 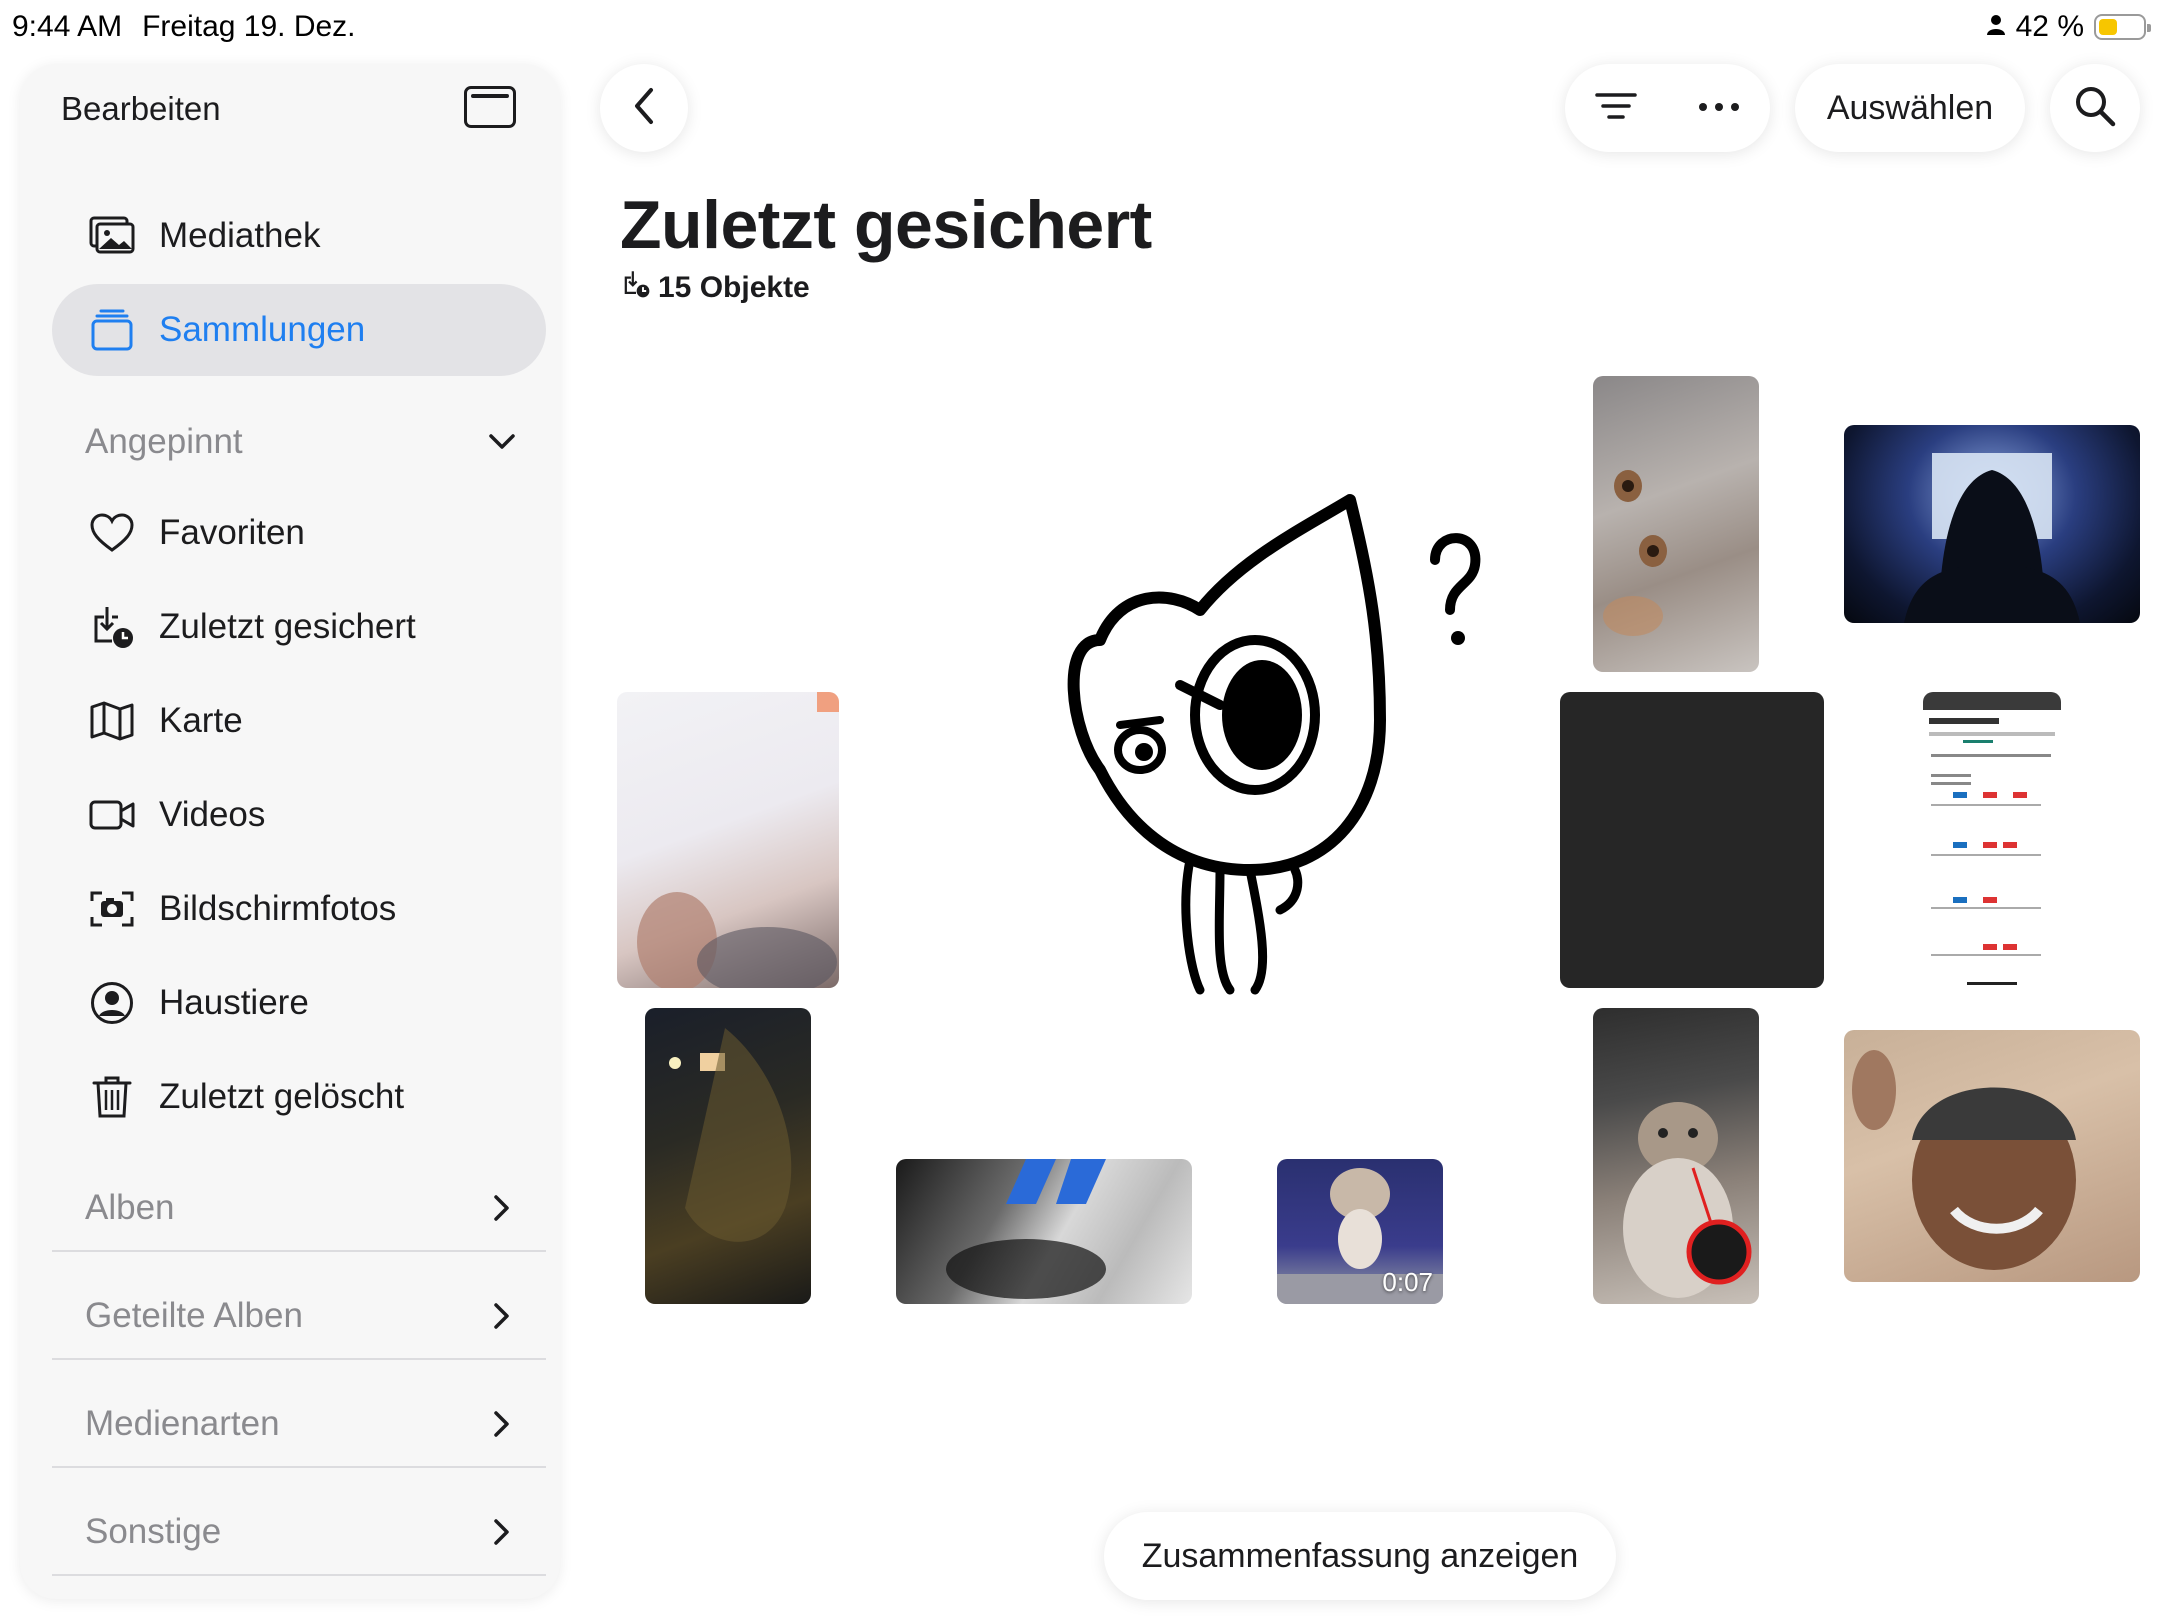 What do you see at coordinates (502, 442) in the screenshot?
I see `chevron-down-icon` at bounding box center [502, 442].